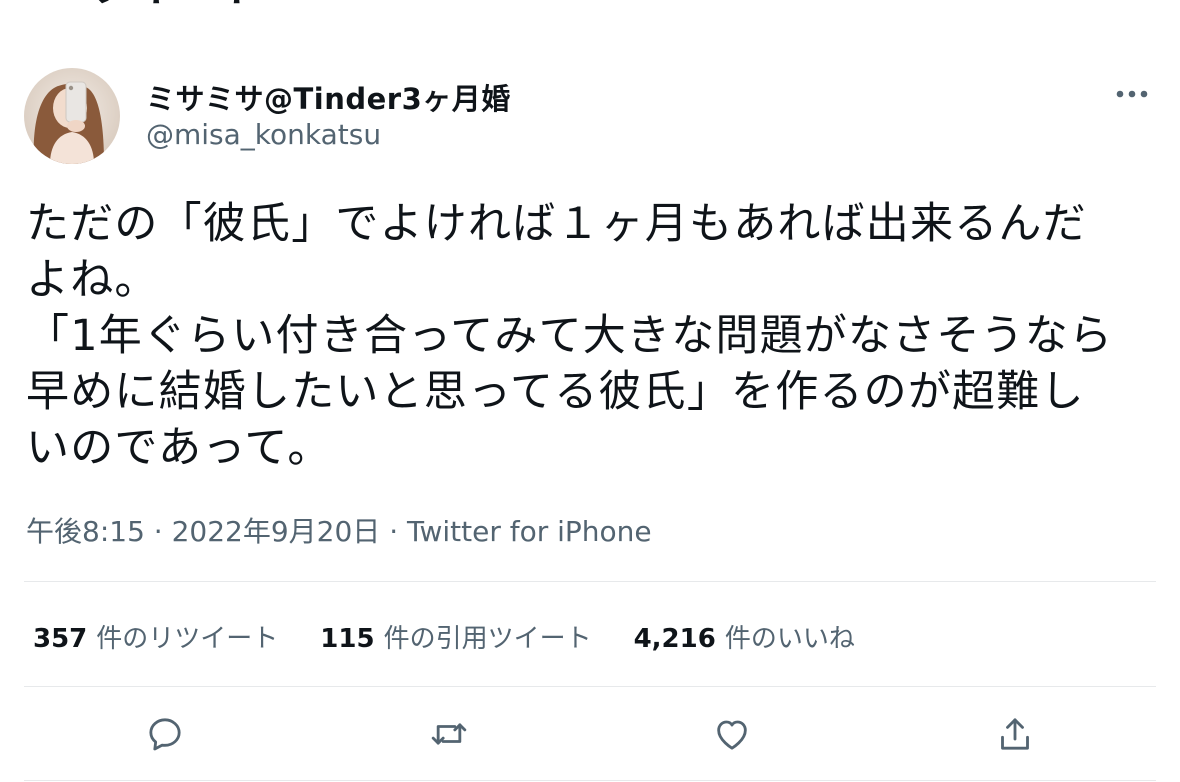  Describe the element at coordinates (347, 638) in the screenshot. I see `quote-count: 115` at that location.